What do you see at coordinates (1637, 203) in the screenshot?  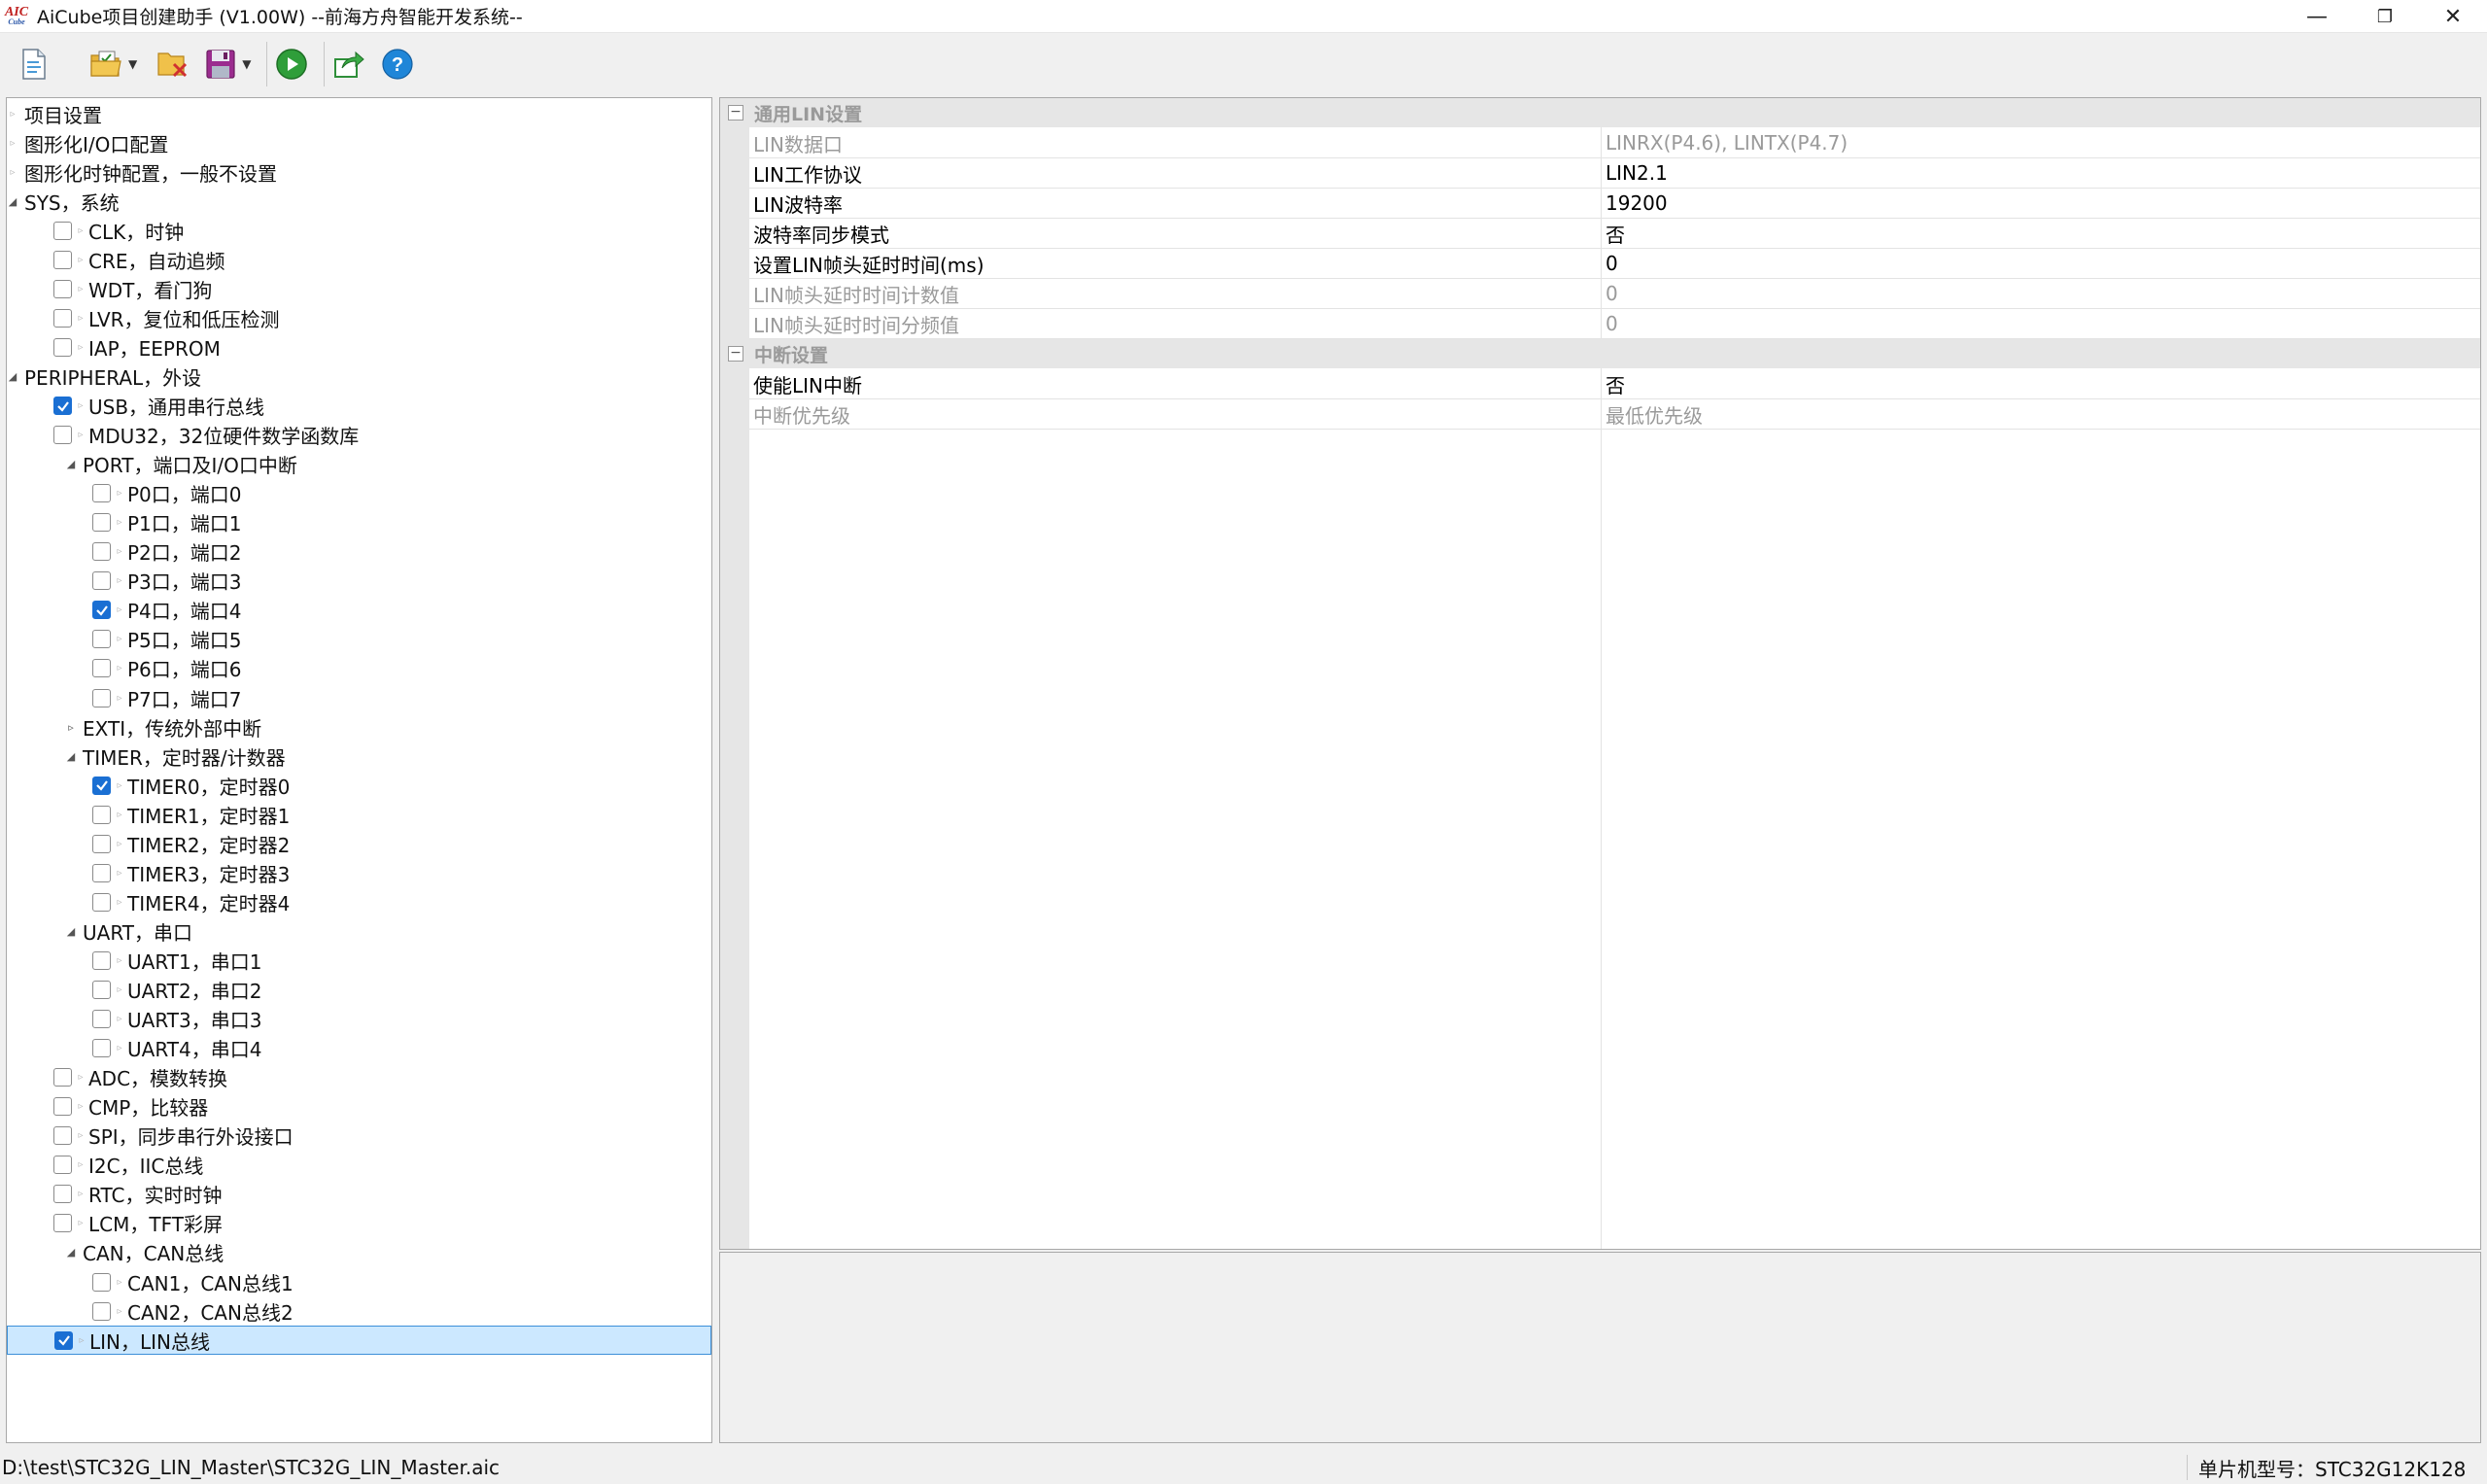 I see `property-value: 19200` at bounding box center [1637, 203].